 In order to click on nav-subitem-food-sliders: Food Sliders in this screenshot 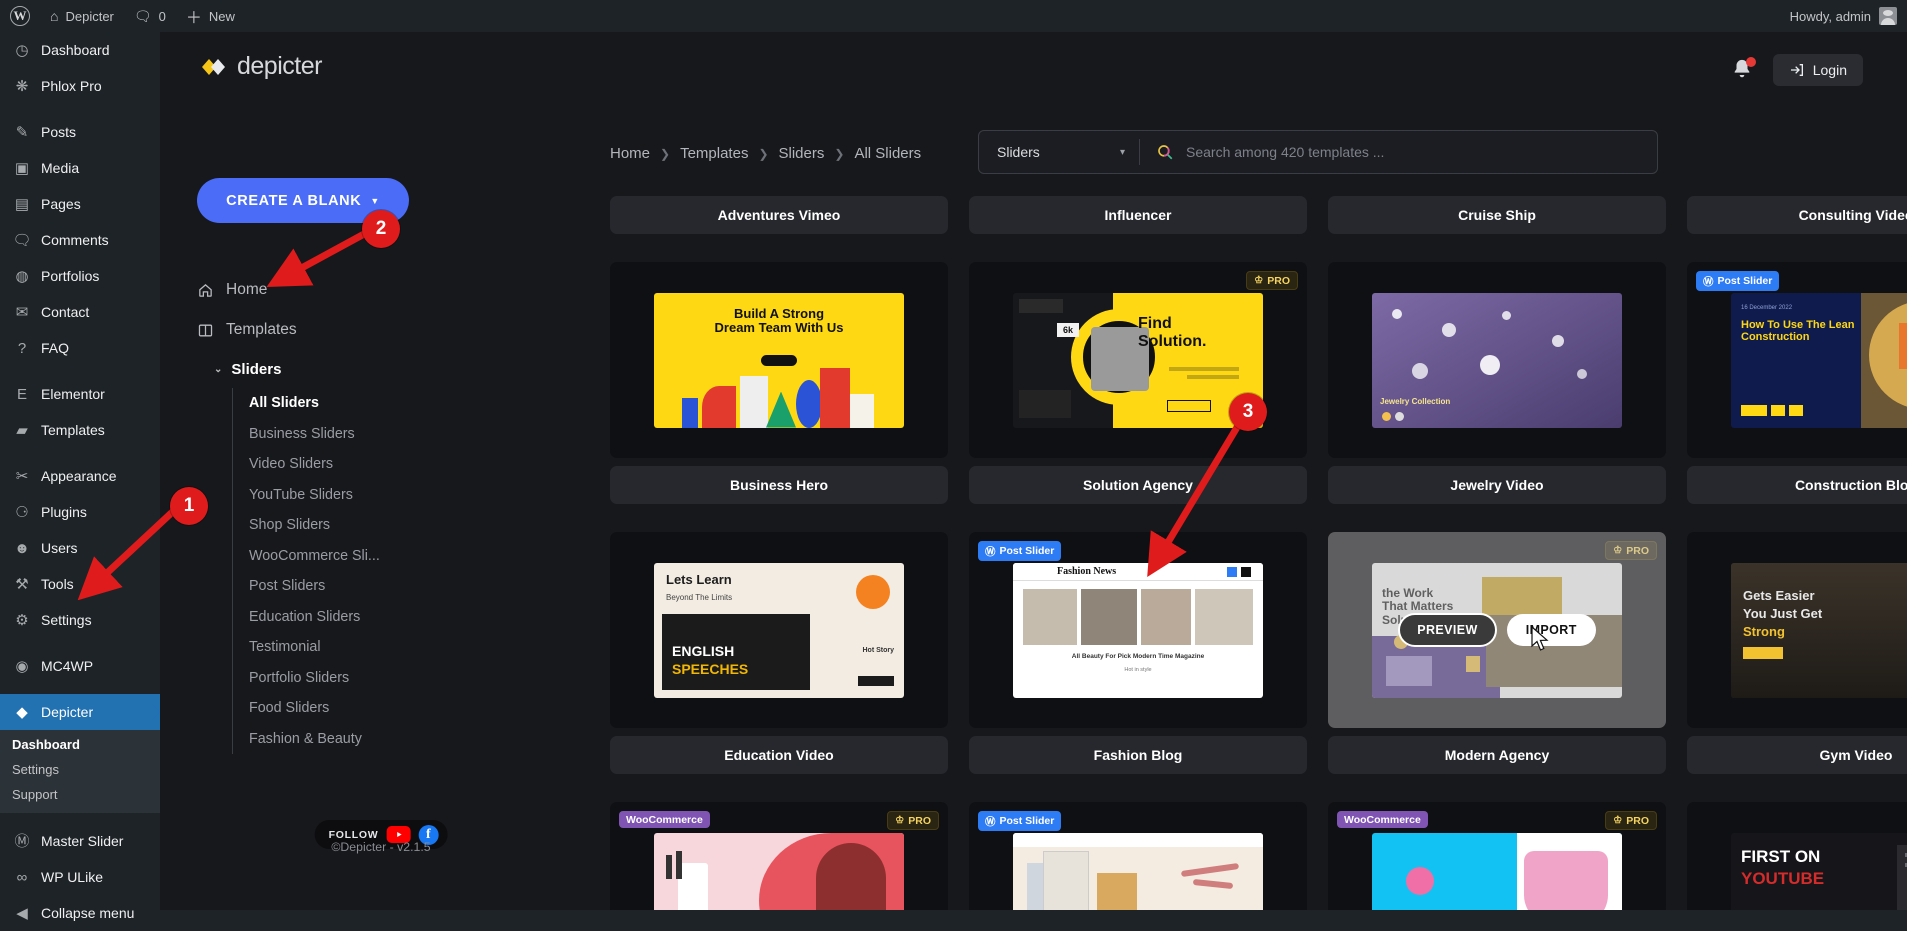, I will do `click(345, 708)`.